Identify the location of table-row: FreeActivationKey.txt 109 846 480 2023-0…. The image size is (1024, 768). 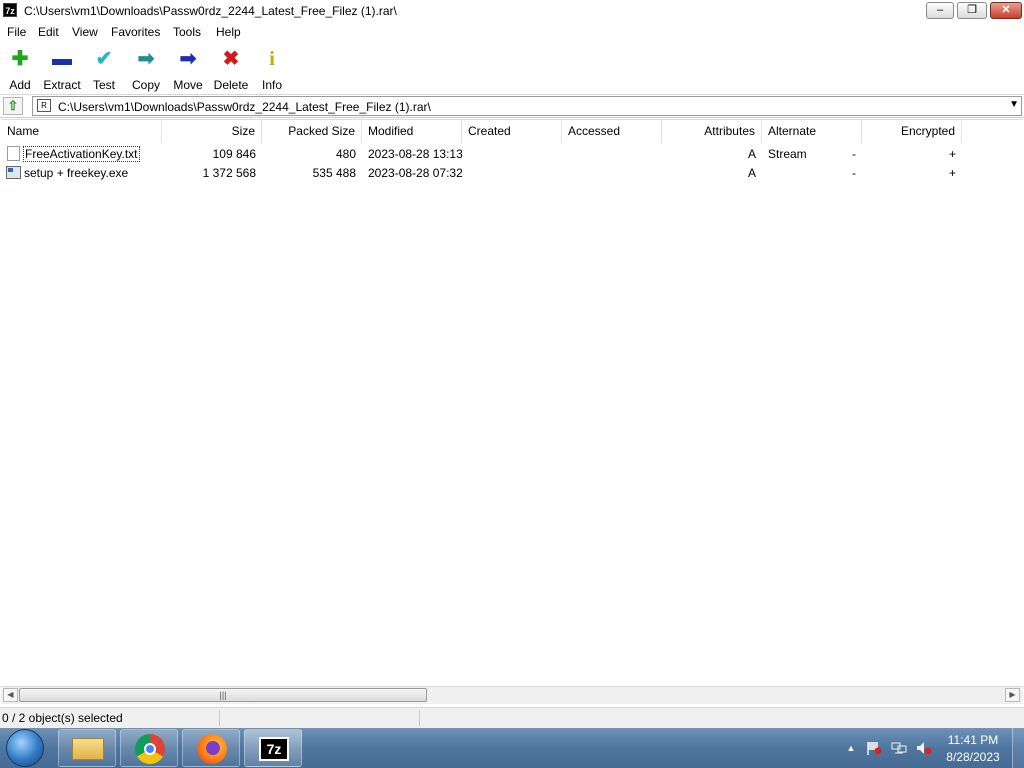
(501, 154).